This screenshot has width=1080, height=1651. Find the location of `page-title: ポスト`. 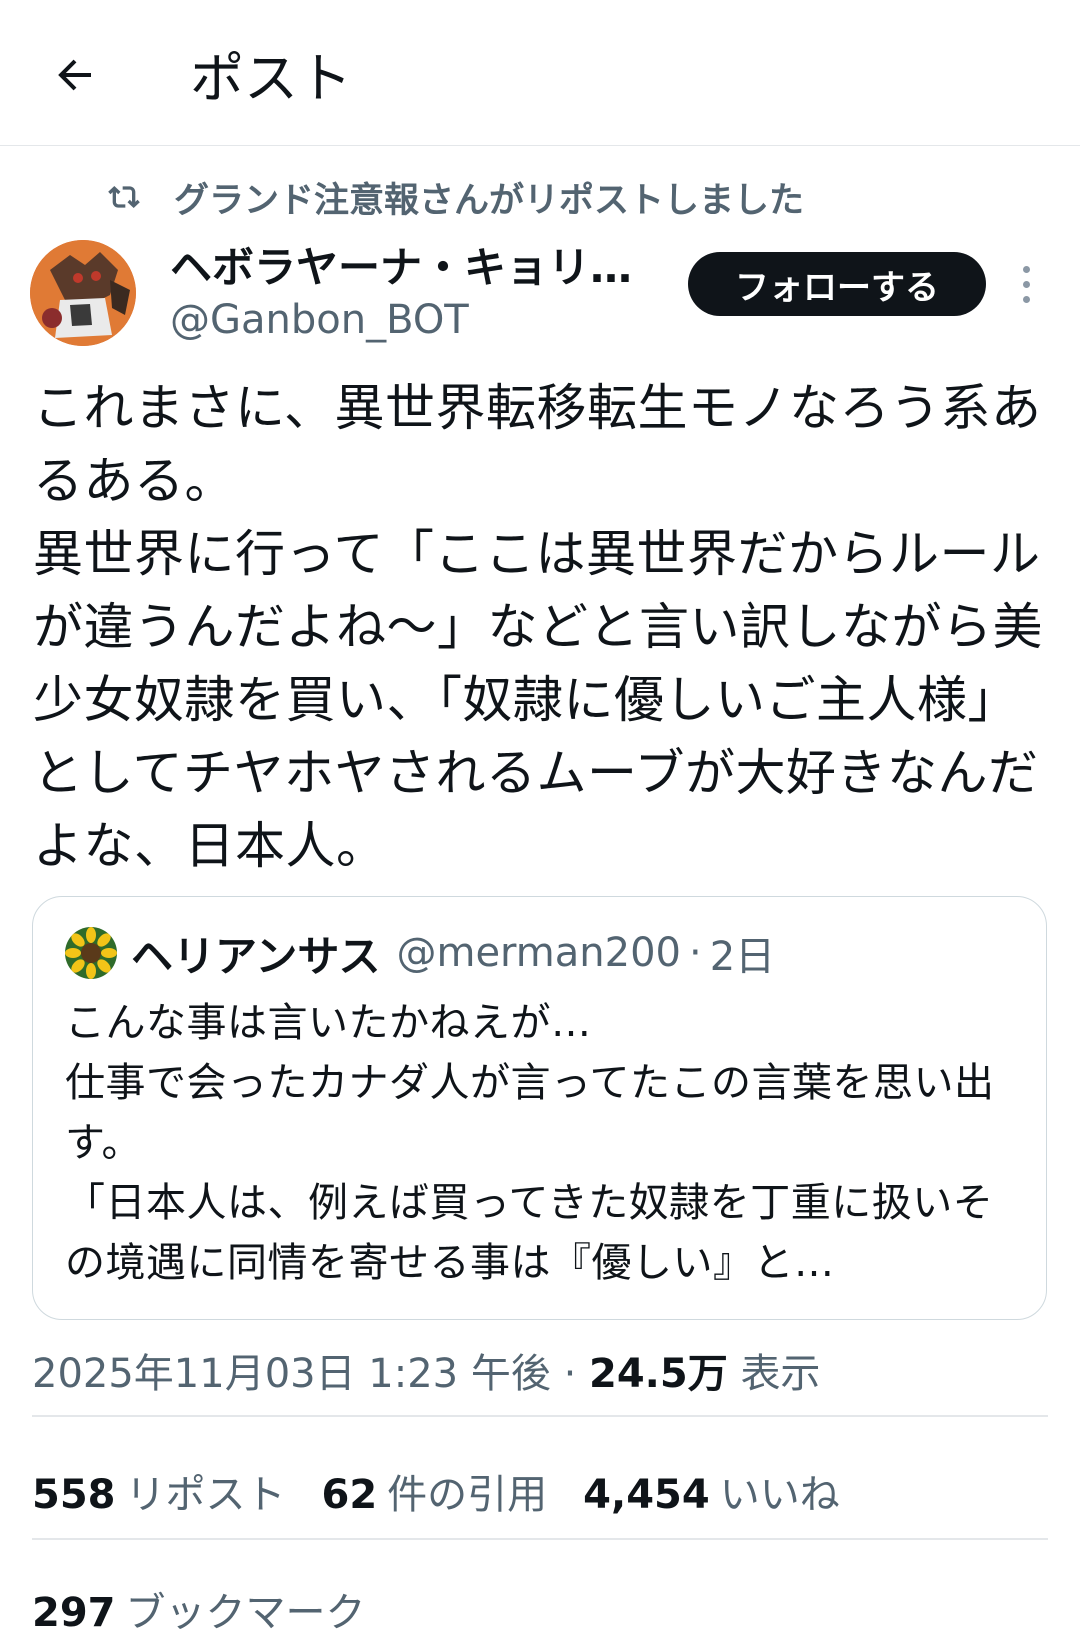

page-title: ポスト is located at coordinates (271, 78).